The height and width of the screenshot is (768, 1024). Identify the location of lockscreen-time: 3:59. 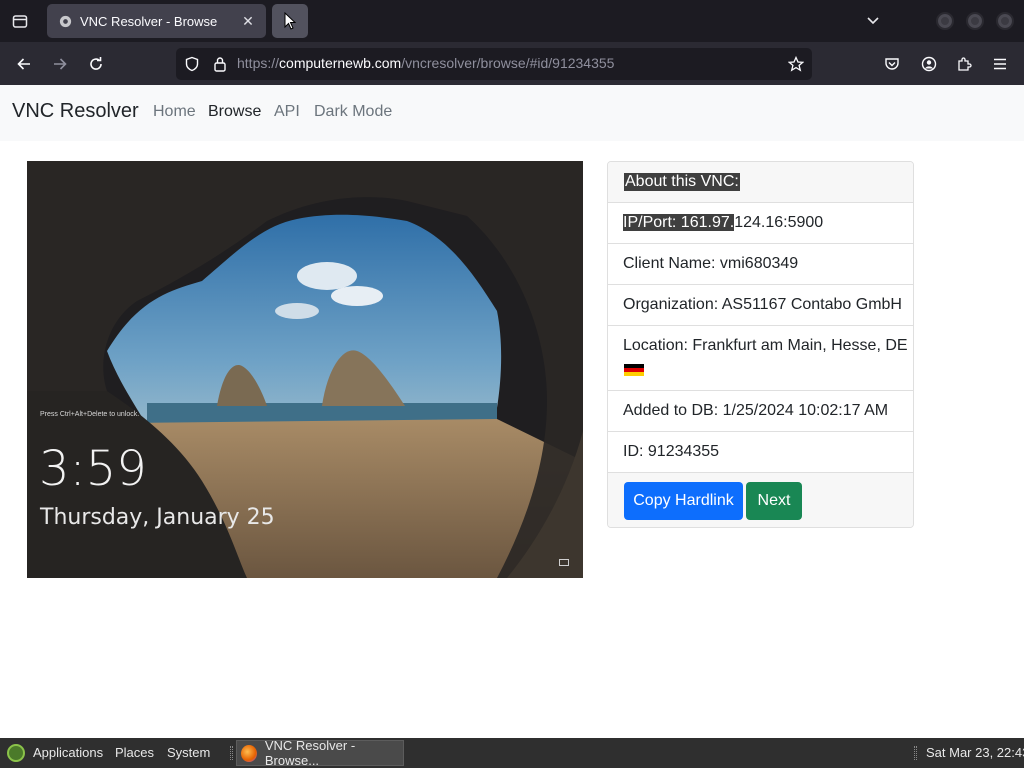
(93, 469).